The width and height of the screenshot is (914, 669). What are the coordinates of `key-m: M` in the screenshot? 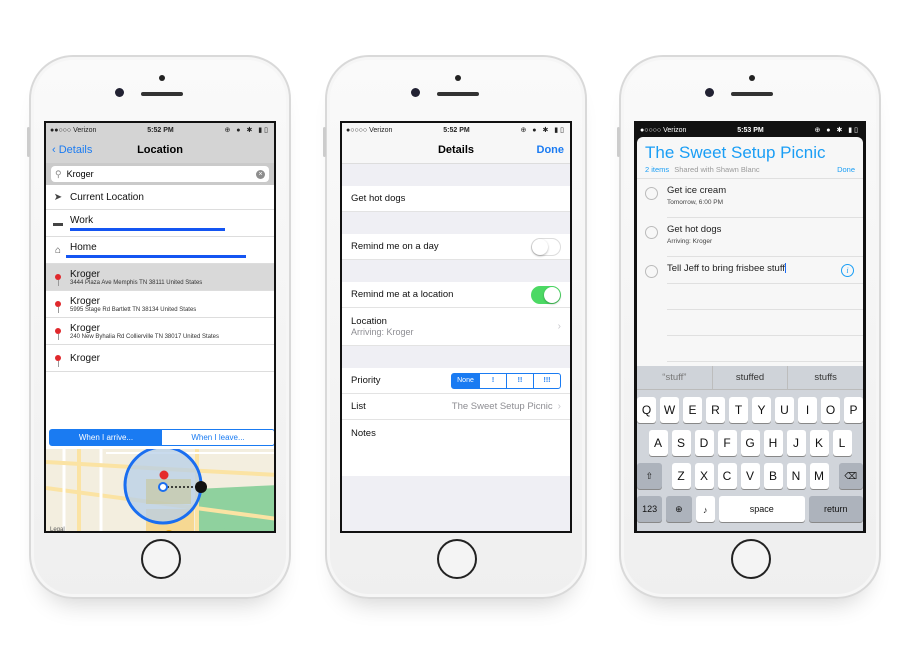 It's located at (819, 476).